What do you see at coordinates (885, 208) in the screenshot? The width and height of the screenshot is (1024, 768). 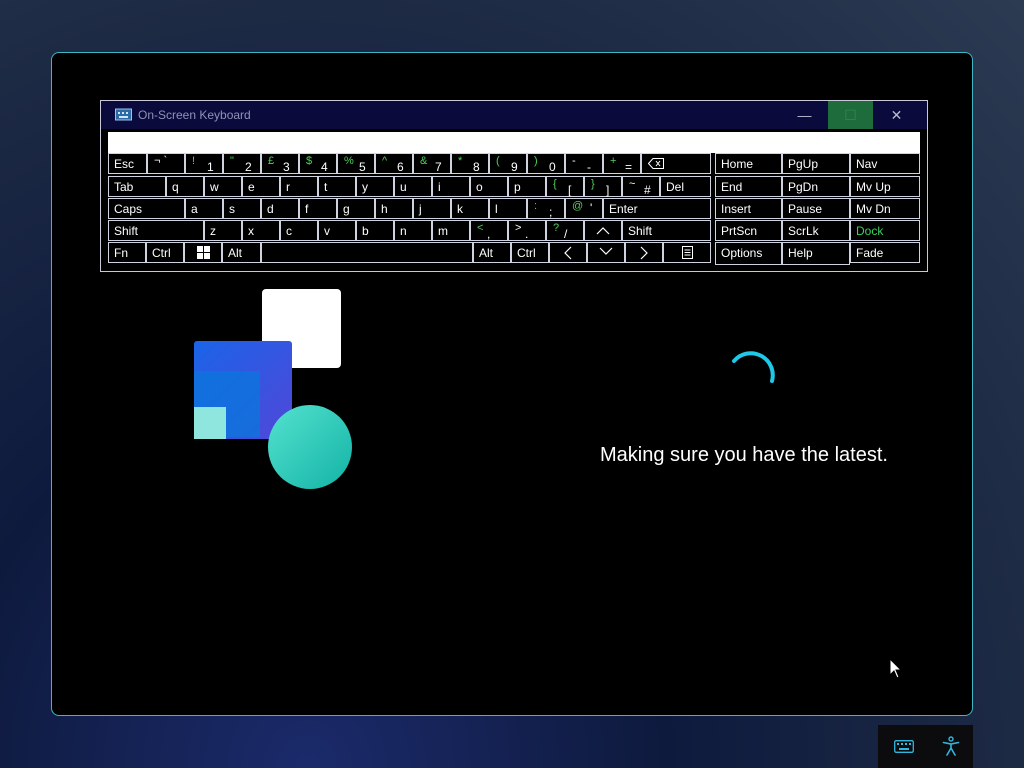 I see `key-mv-dn: Mv Dn` at bounding box center [885, 208].